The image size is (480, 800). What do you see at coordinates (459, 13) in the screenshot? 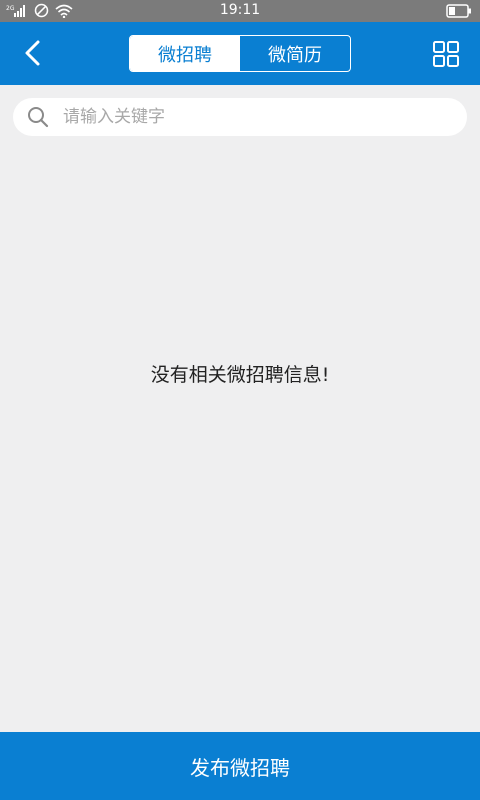
I see `battery-icon` at bounding box center [459, 13].